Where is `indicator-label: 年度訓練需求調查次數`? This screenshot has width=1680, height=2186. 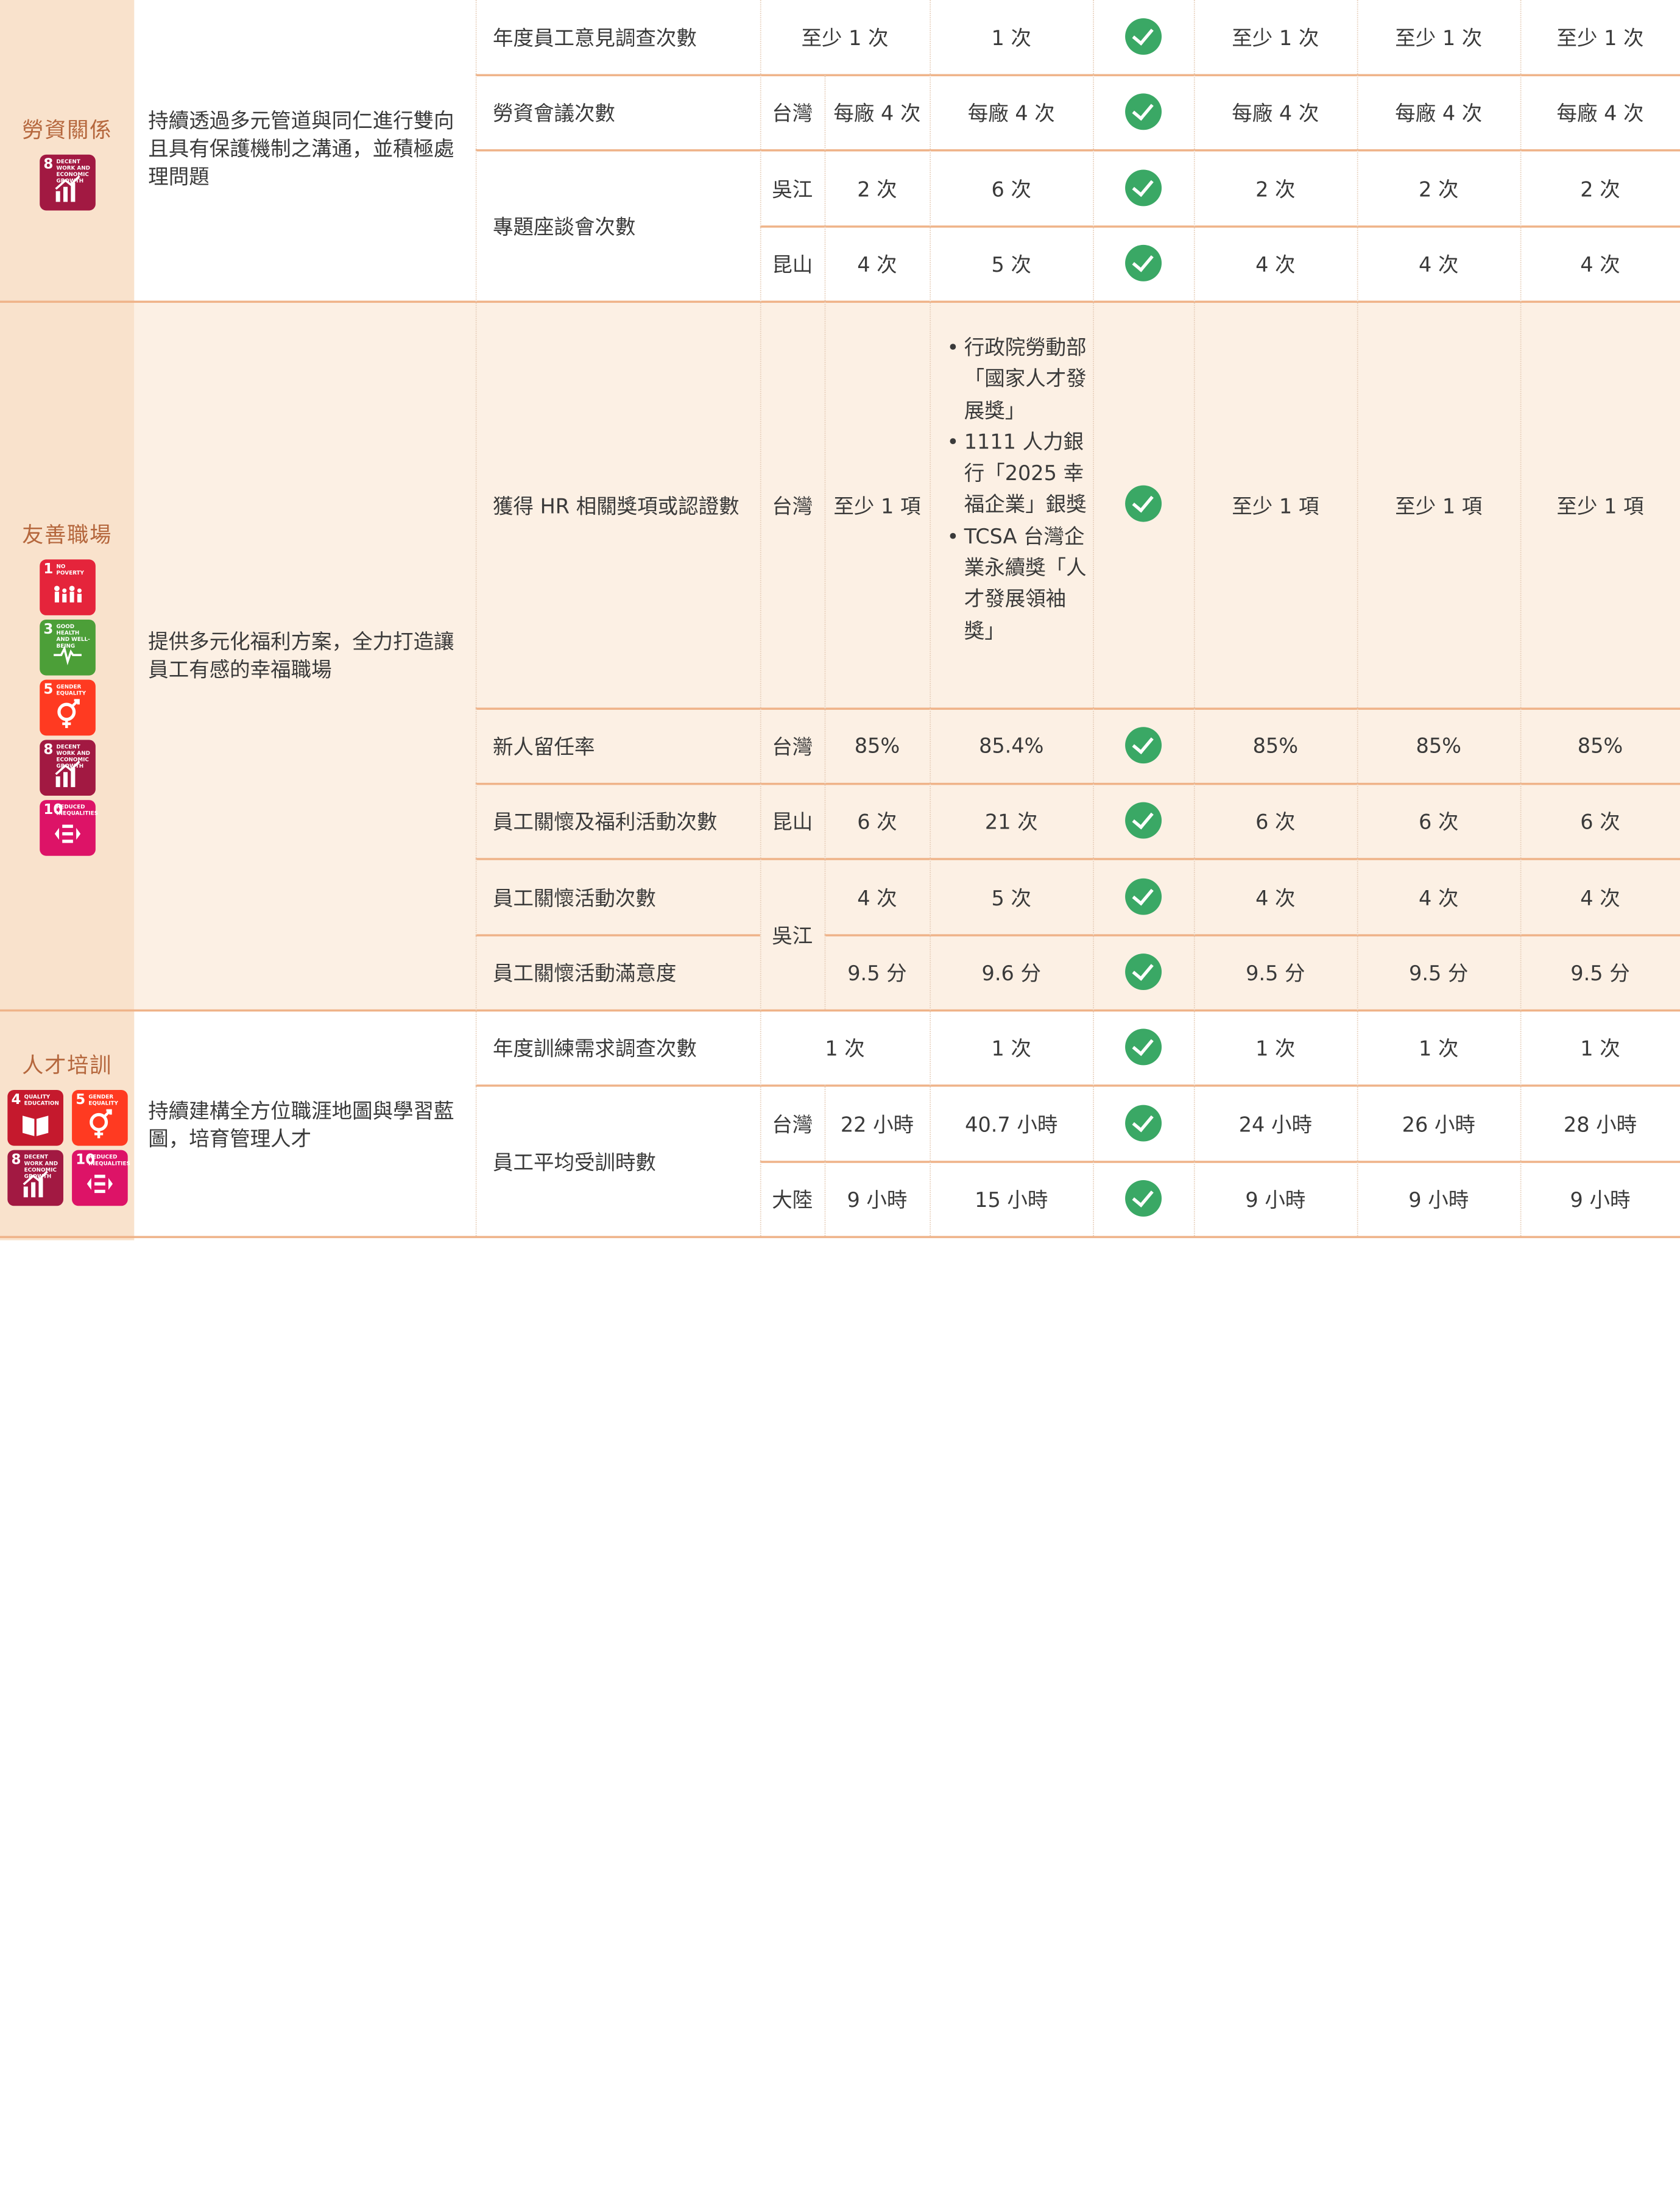 indicator-label: 年度訓練需求調查次數 is located at coordinates (594, 1049).